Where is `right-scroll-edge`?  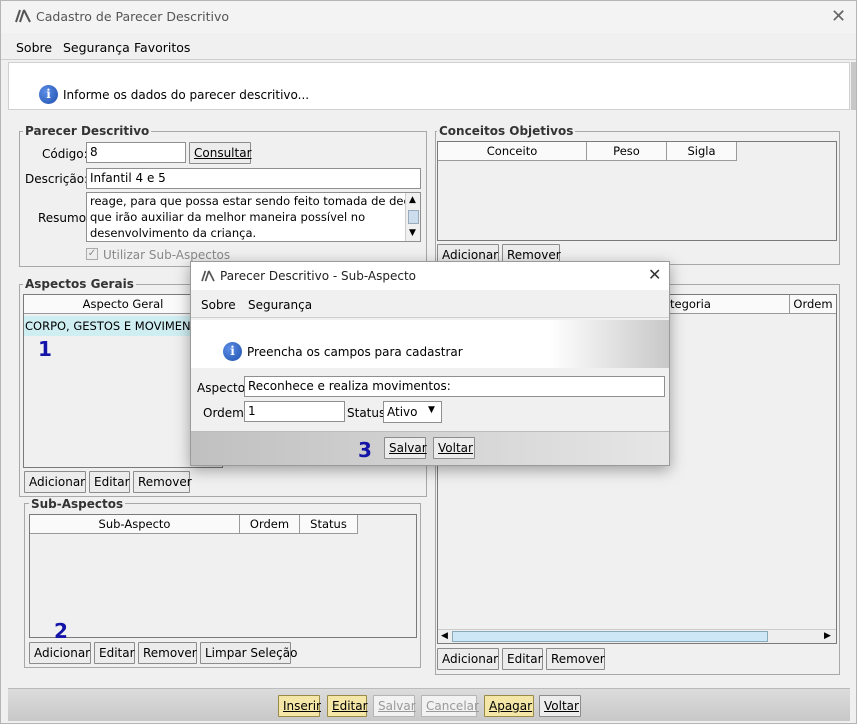 right-scroll-edge is located at coordinates (853, 86).